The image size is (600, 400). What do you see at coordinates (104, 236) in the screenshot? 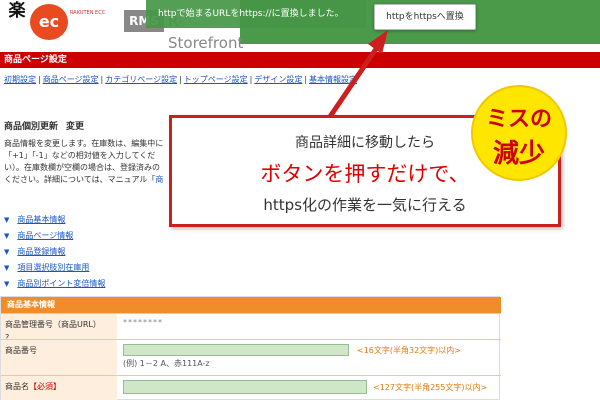
I see `toc-item-page-info: ▼ 商品ページ情報` at bounding box center [104, 236].